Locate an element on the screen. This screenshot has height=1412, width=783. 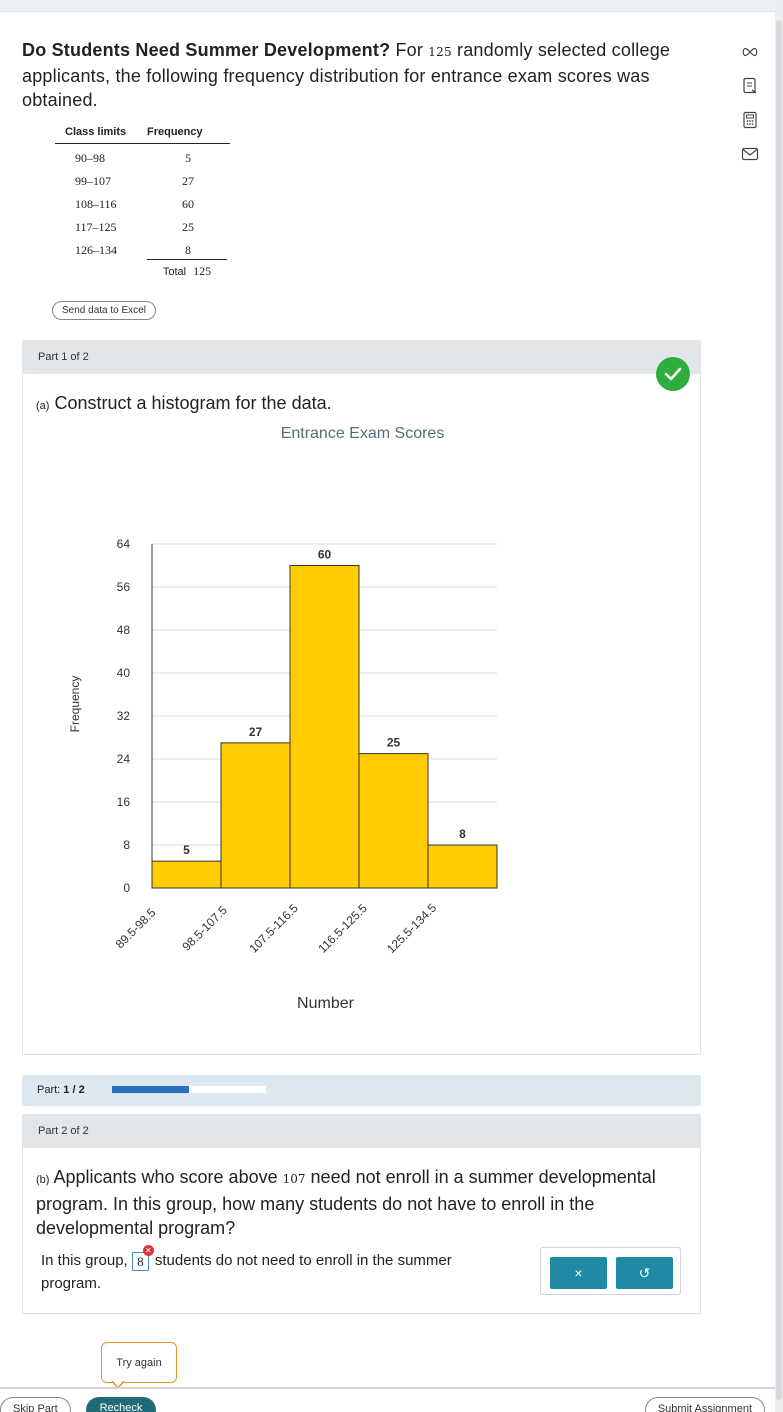
progress-label: Part: is located at coordinates (49, 1090).